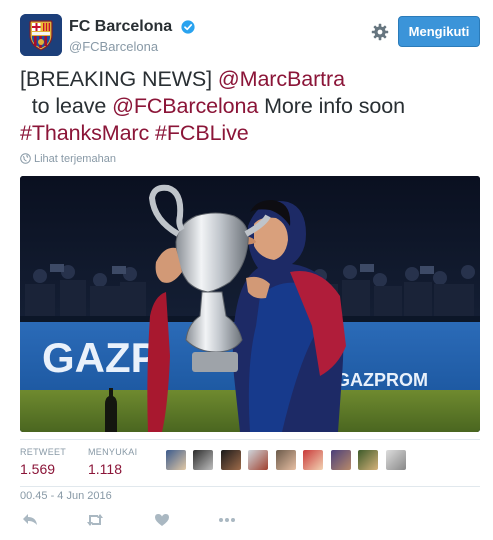 This screenshot has height=540, width=493. I want to click on tweet-actions, so click(250, 523).